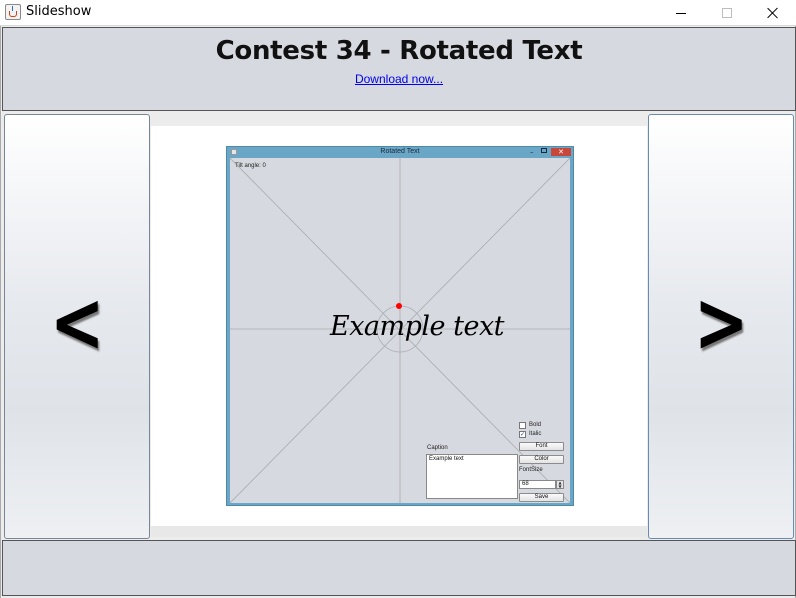  I want to click on rotation-handle-dot, so click(399, 306).